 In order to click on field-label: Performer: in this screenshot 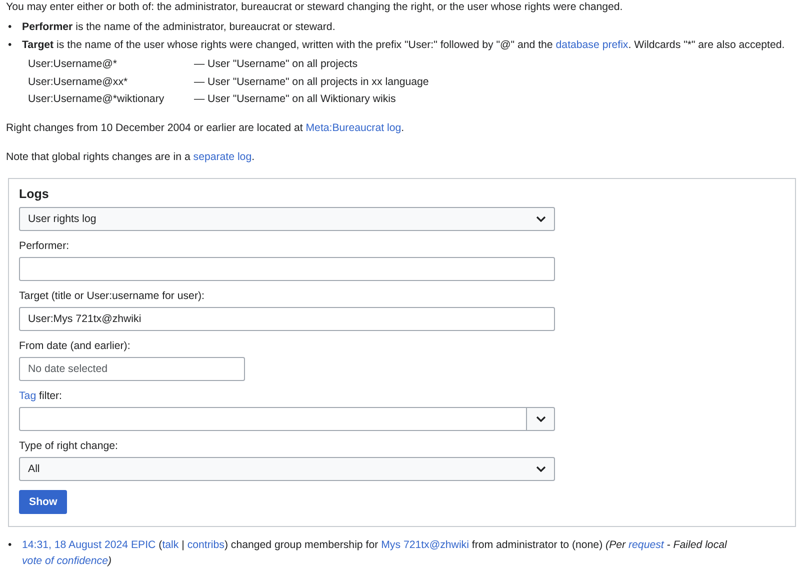, I will do `click(44, 246)`.